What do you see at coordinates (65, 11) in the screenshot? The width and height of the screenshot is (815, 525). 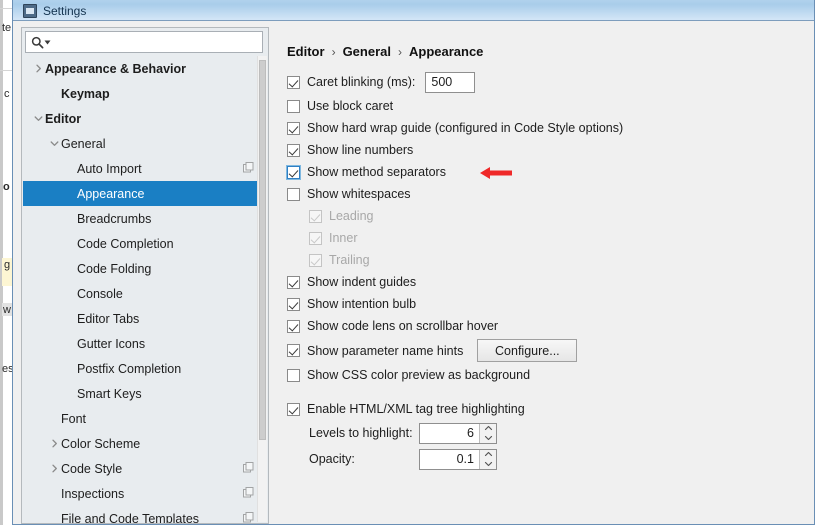 I see `settings-title-text: Settings` at bounding box center [65, 11].